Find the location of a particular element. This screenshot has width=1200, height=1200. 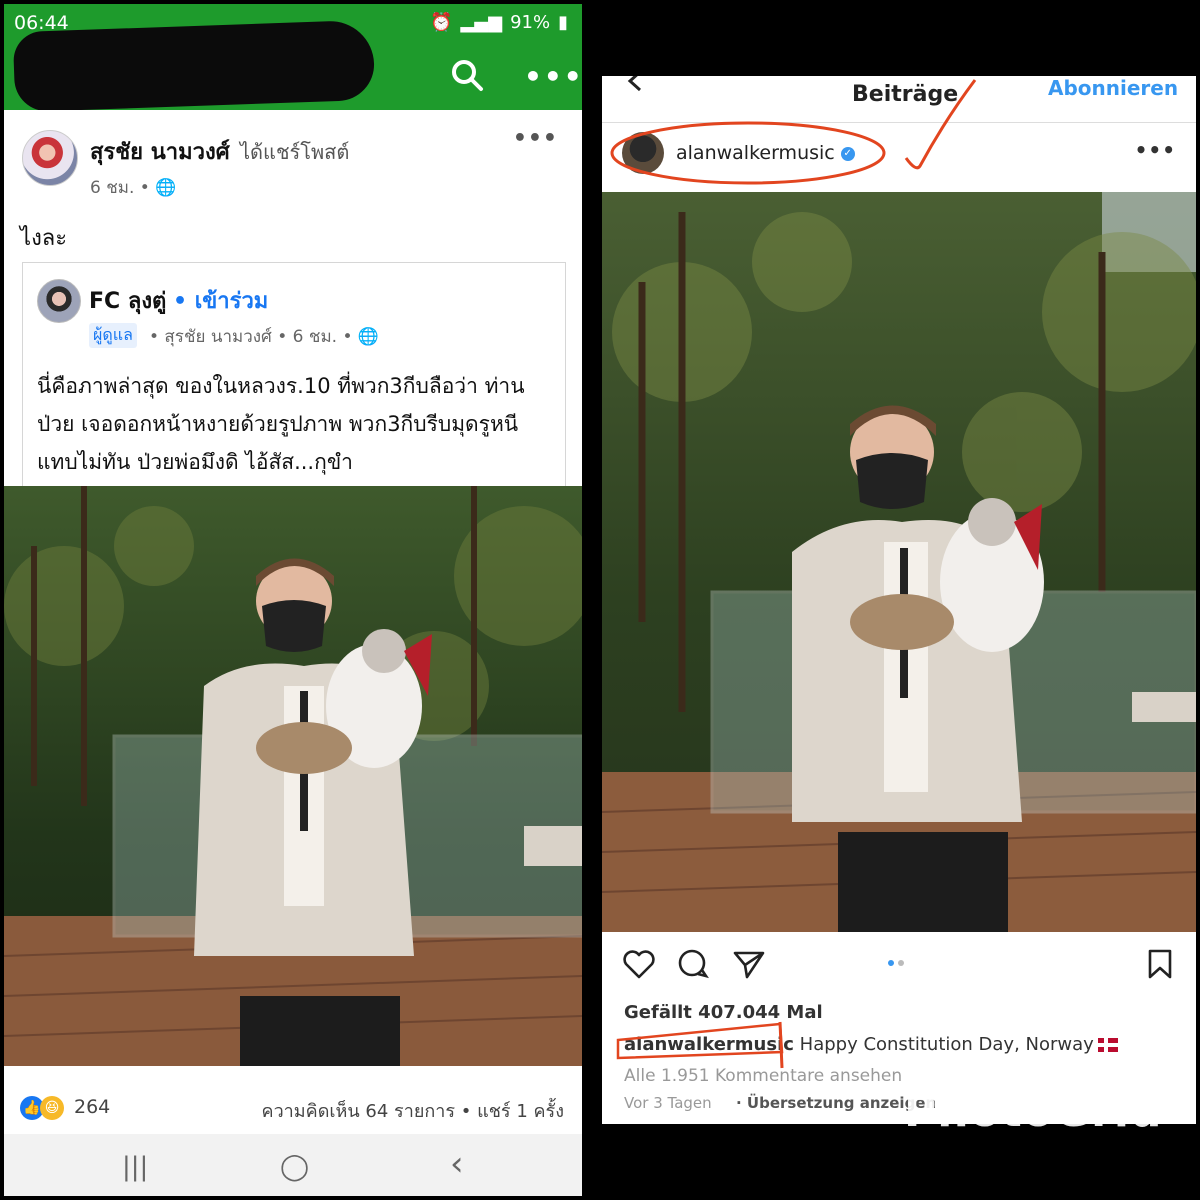

facebook-header: 06:44 ⏰ ▂▄▆ 91% ▮ ••• is located at coordinates (293, 58).